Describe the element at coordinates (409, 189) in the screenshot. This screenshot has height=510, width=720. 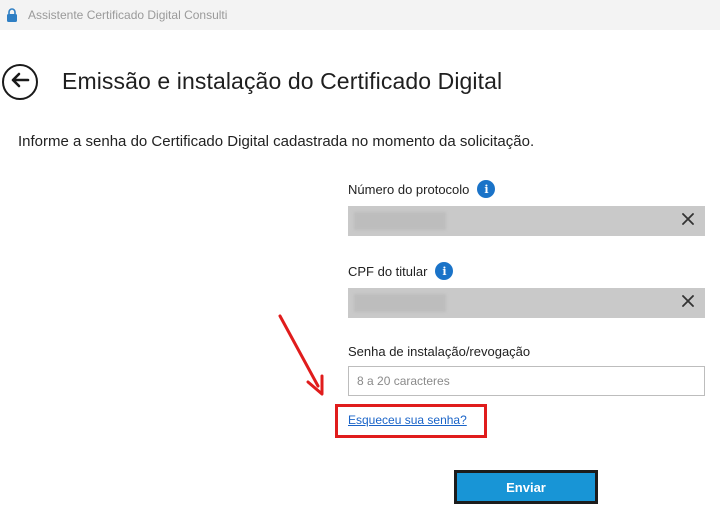
I see `protocol-label: Número do protocolo` at that location.